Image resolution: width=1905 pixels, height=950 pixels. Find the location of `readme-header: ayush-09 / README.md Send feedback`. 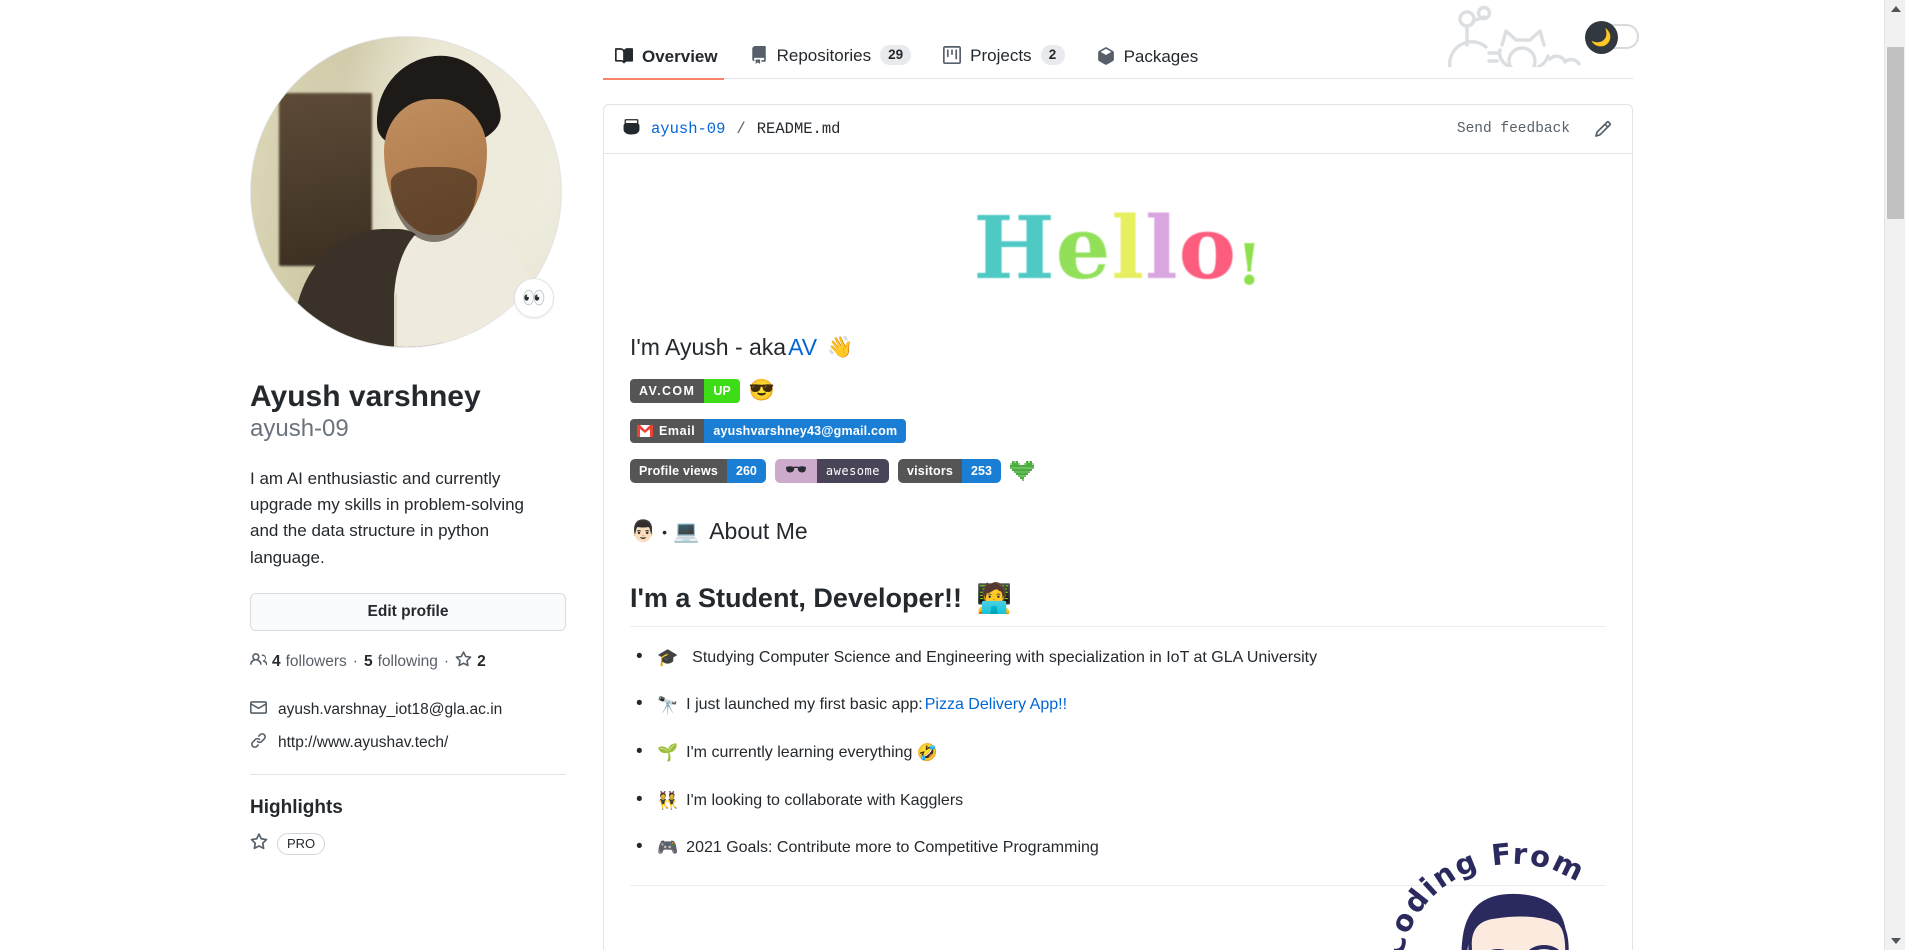

readme-header: ayush-09 / README.md Send feedback is located at coordinates (1118, 129).